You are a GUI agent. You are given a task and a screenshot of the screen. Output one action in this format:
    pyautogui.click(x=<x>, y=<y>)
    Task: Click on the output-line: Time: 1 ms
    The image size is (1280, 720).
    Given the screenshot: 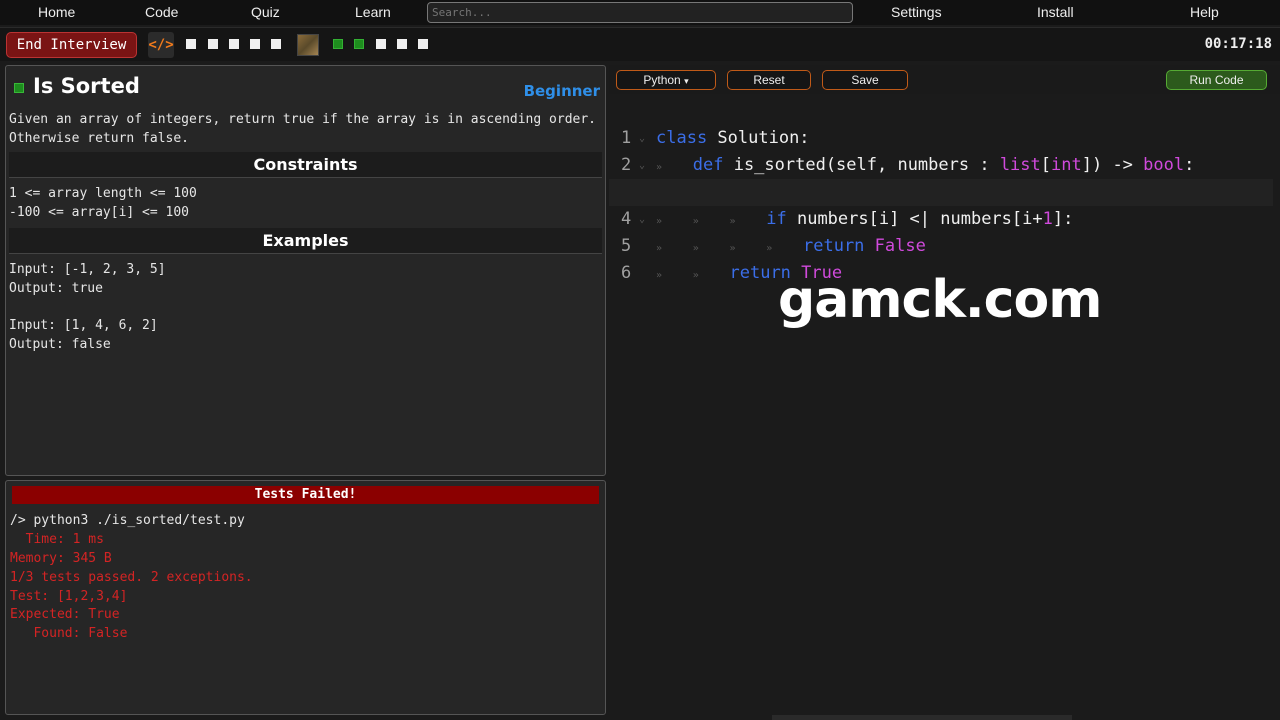 What is the action you would take?
    pyautogui.click(x=57, y=539)
    